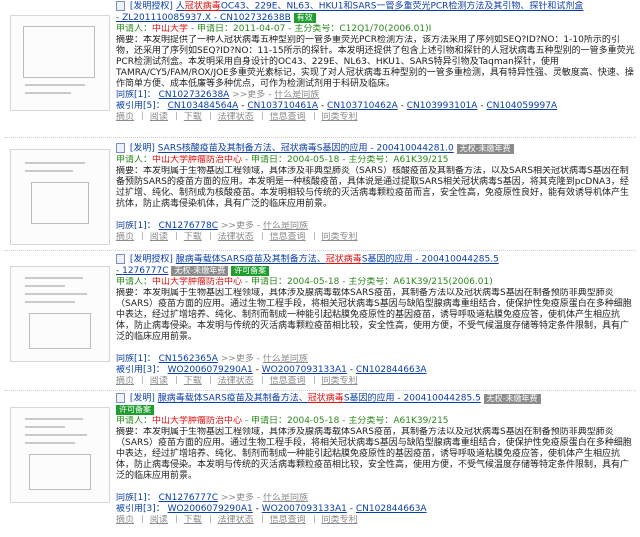  What do you see at coordinates (521, 106) in the screenshot?
I see `cited-link: CN104059997A` at bounding box center [521, 106].